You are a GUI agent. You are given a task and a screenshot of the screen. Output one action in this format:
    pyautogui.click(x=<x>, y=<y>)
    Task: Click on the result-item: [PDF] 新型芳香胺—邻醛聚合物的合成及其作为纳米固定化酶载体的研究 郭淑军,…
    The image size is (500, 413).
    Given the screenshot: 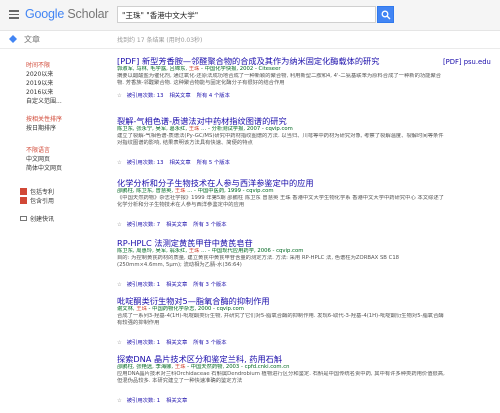 What is the action you would take?
    pyautogui.click(x=282, y=78)
    